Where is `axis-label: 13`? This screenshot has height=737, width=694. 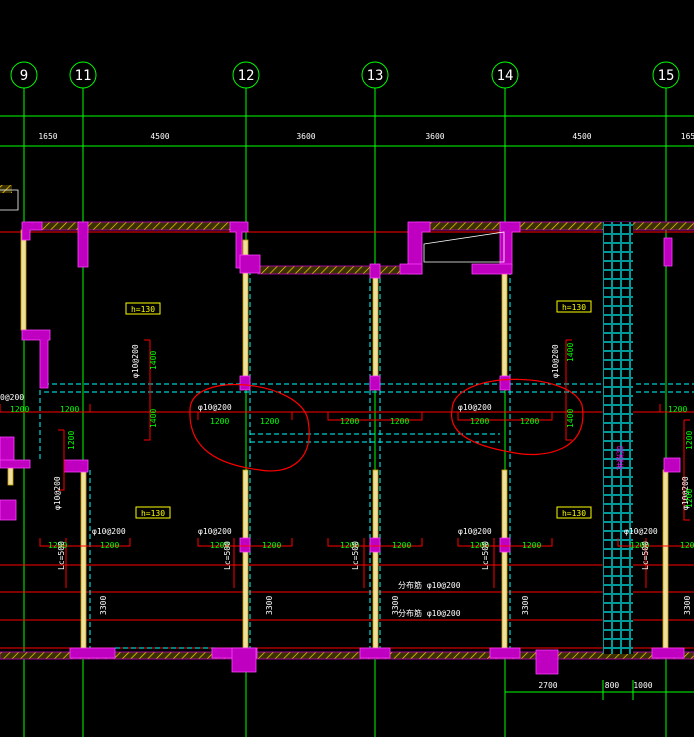 axis-label: 13 is located at coordinates (375, 76).